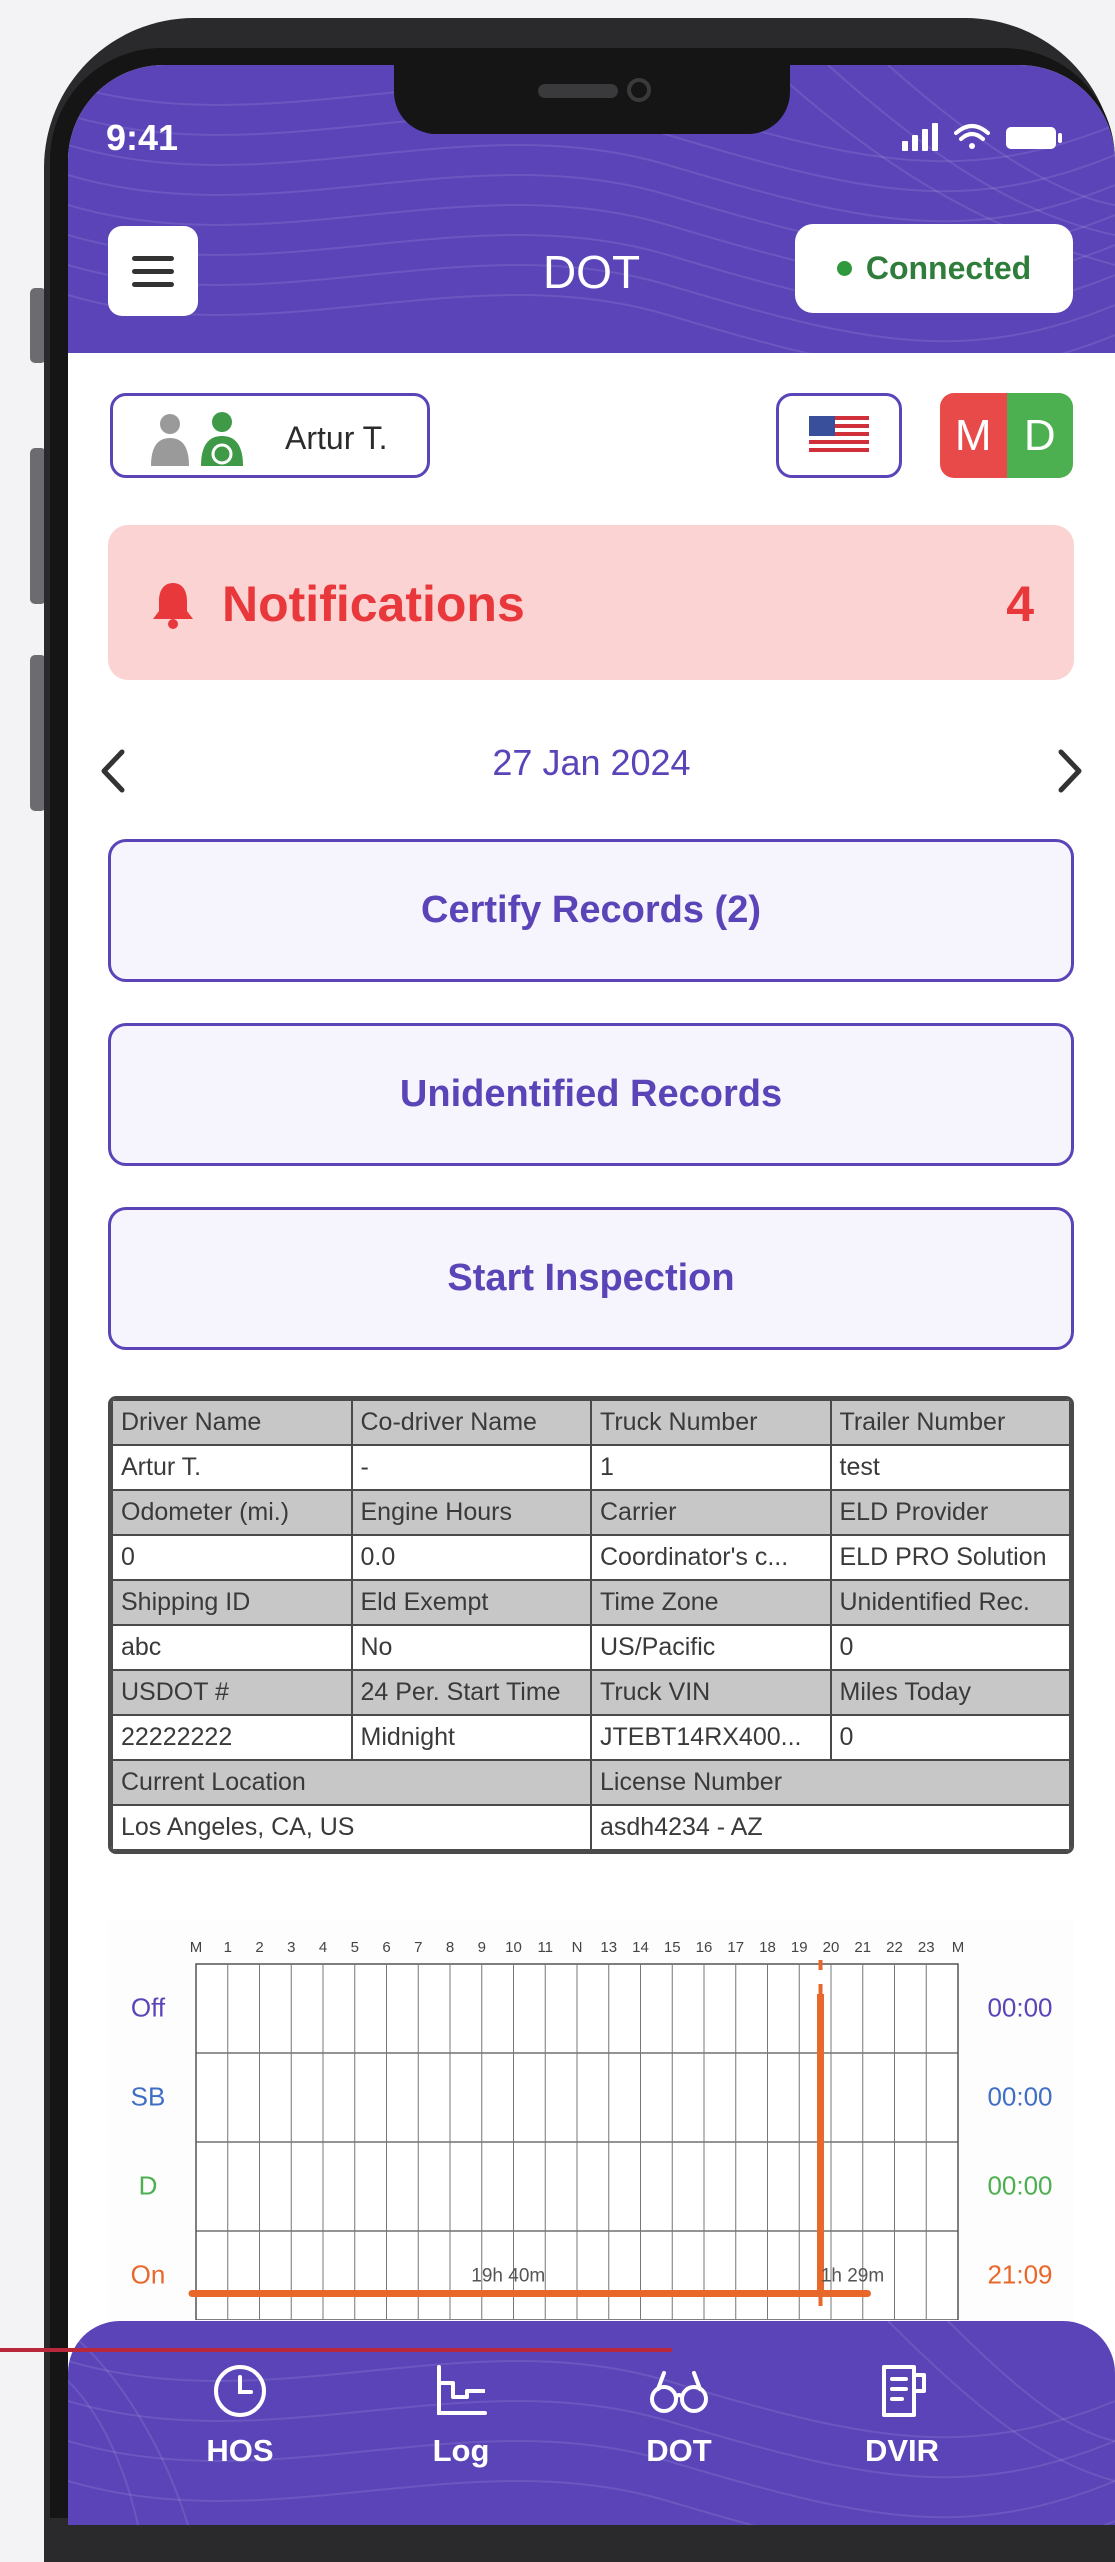  What do you see at coordinates (386, 1947) in the screenshot?
I see `graph-hour-label: 6` at bounding box center [386, 1947].